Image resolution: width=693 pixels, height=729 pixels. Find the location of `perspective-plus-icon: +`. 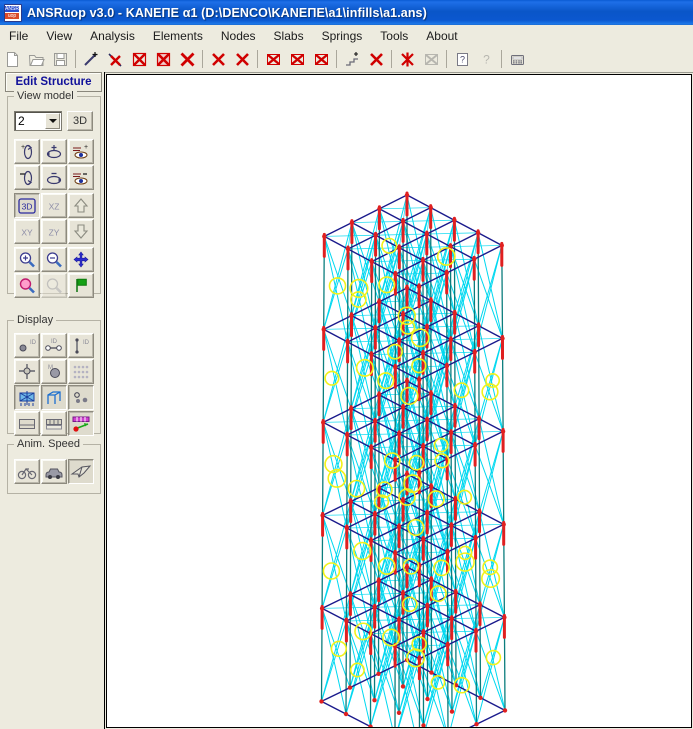

perspective-plus-icon: + is located at coordinates (81, 151).